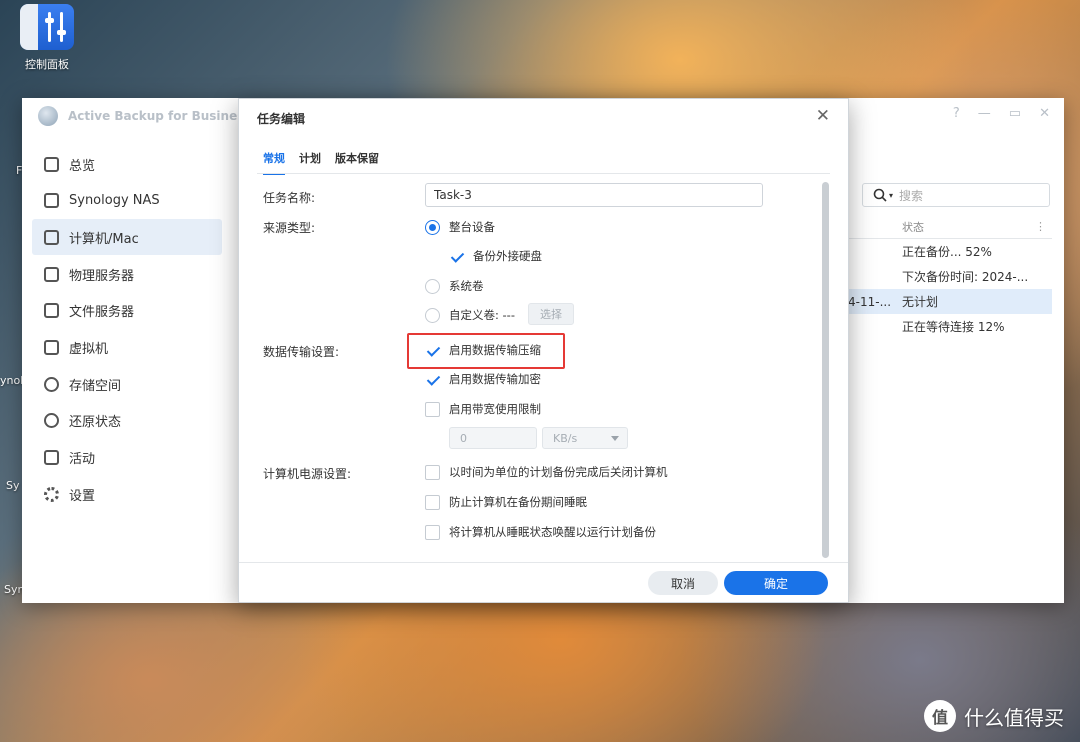 The image size is (1080, 742). Describe the element at coordinates (946, 301) in the screenshot. I see `table-row: 4-11-... 无计划` at that location.